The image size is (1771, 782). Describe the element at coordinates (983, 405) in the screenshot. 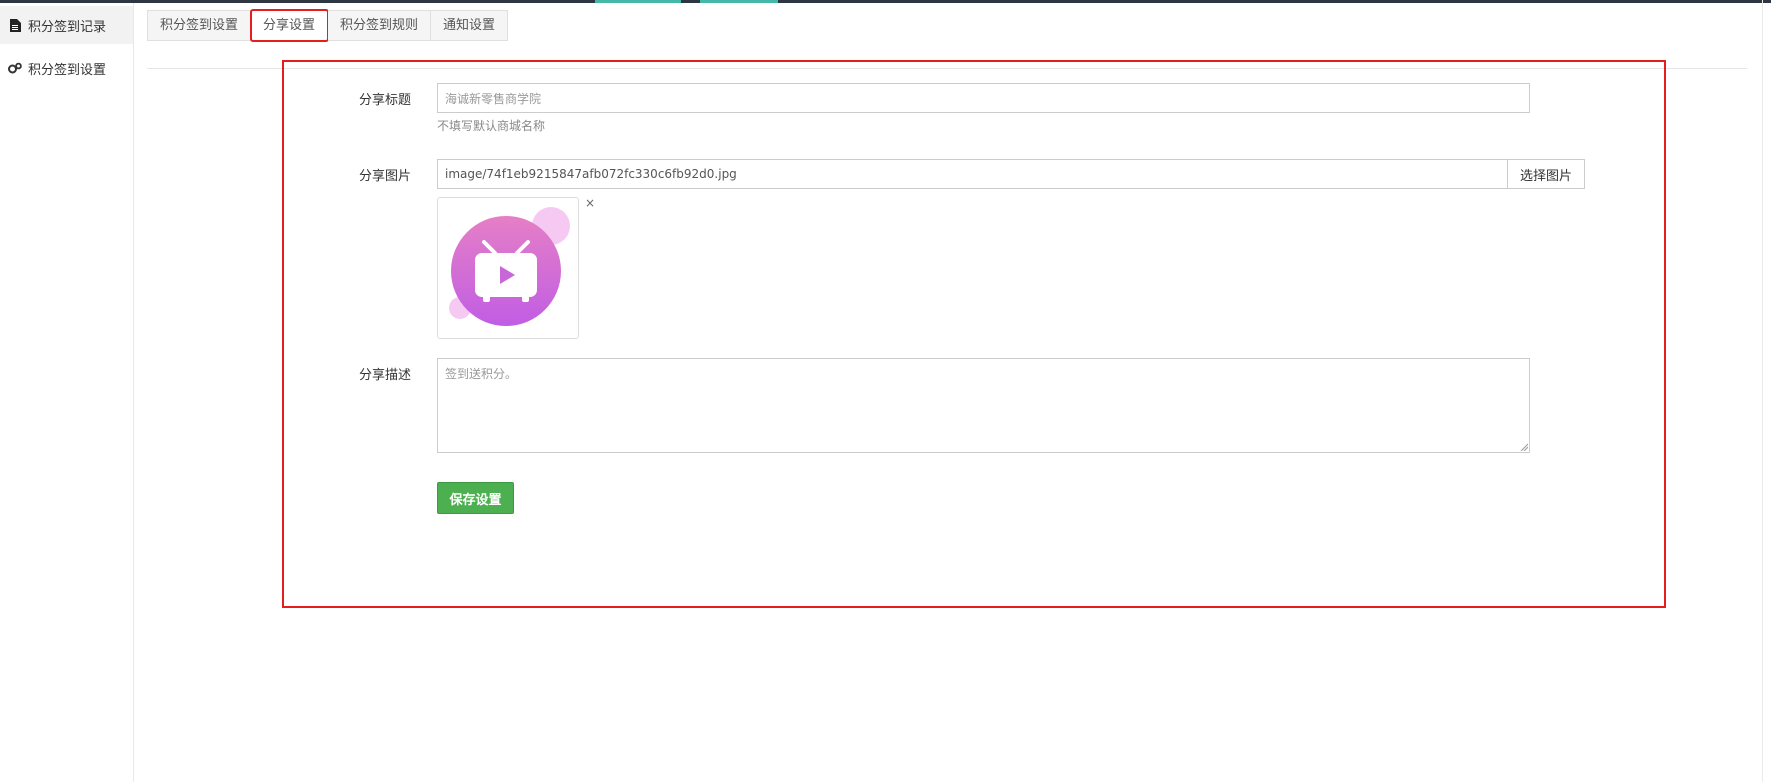

I see `share-desc-textarea: 签到送积分。` at that location.